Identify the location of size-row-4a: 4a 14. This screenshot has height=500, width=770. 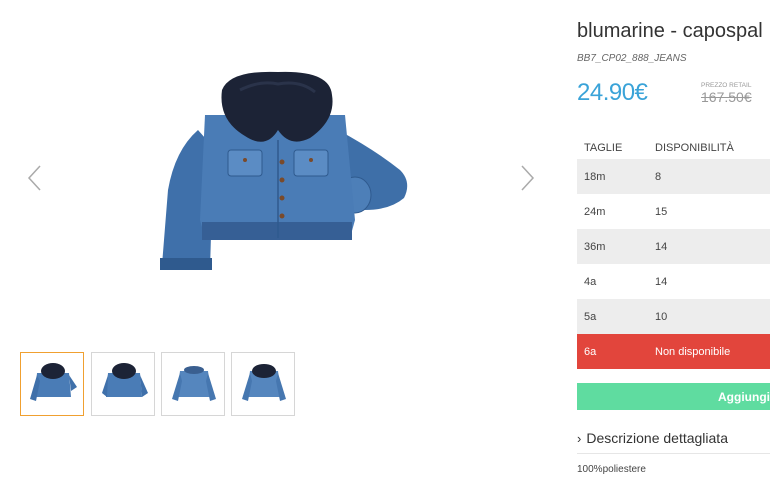
(673, 281).